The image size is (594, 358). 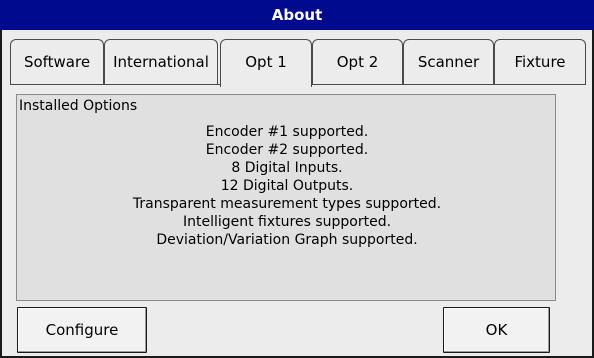 What do you see at coordinates (287, 240) in the screenshot?
I see `option-item: Deviation/Variation Graph supported.` at bounding box center [287, 240].